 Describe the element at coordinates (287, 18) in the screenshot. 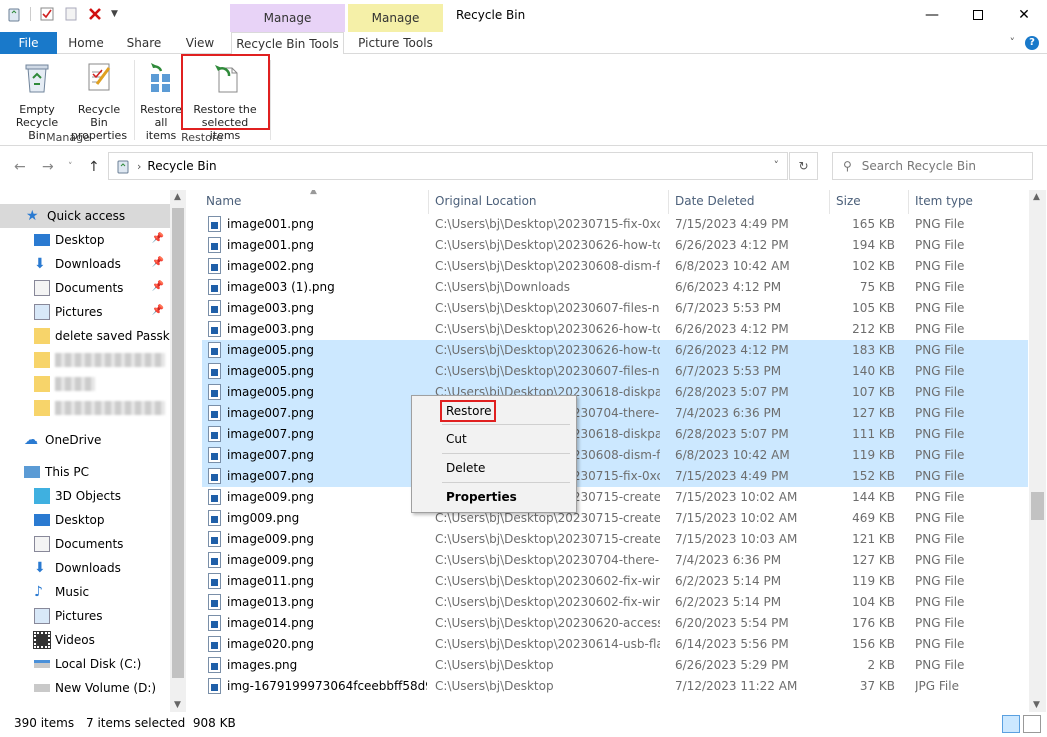

I see `context-tab-manage-recycle: Manage` at that location.